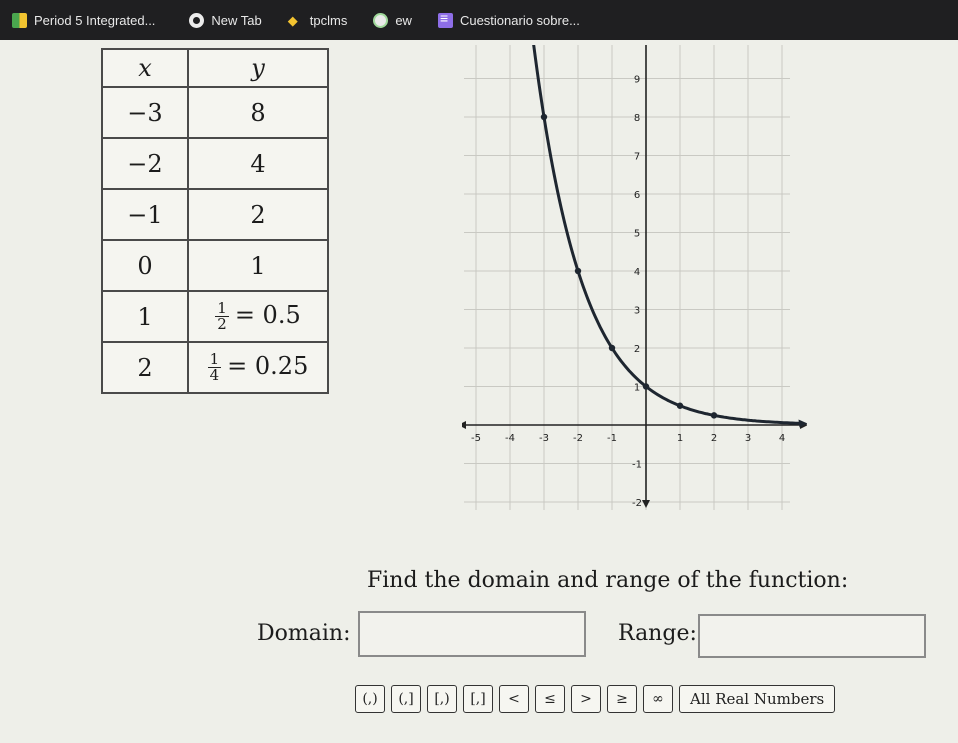  What do you see at coordinates (258, 265) in the screenshot?
I see `table-cell-y: 1` at bounding box center [258, 265].